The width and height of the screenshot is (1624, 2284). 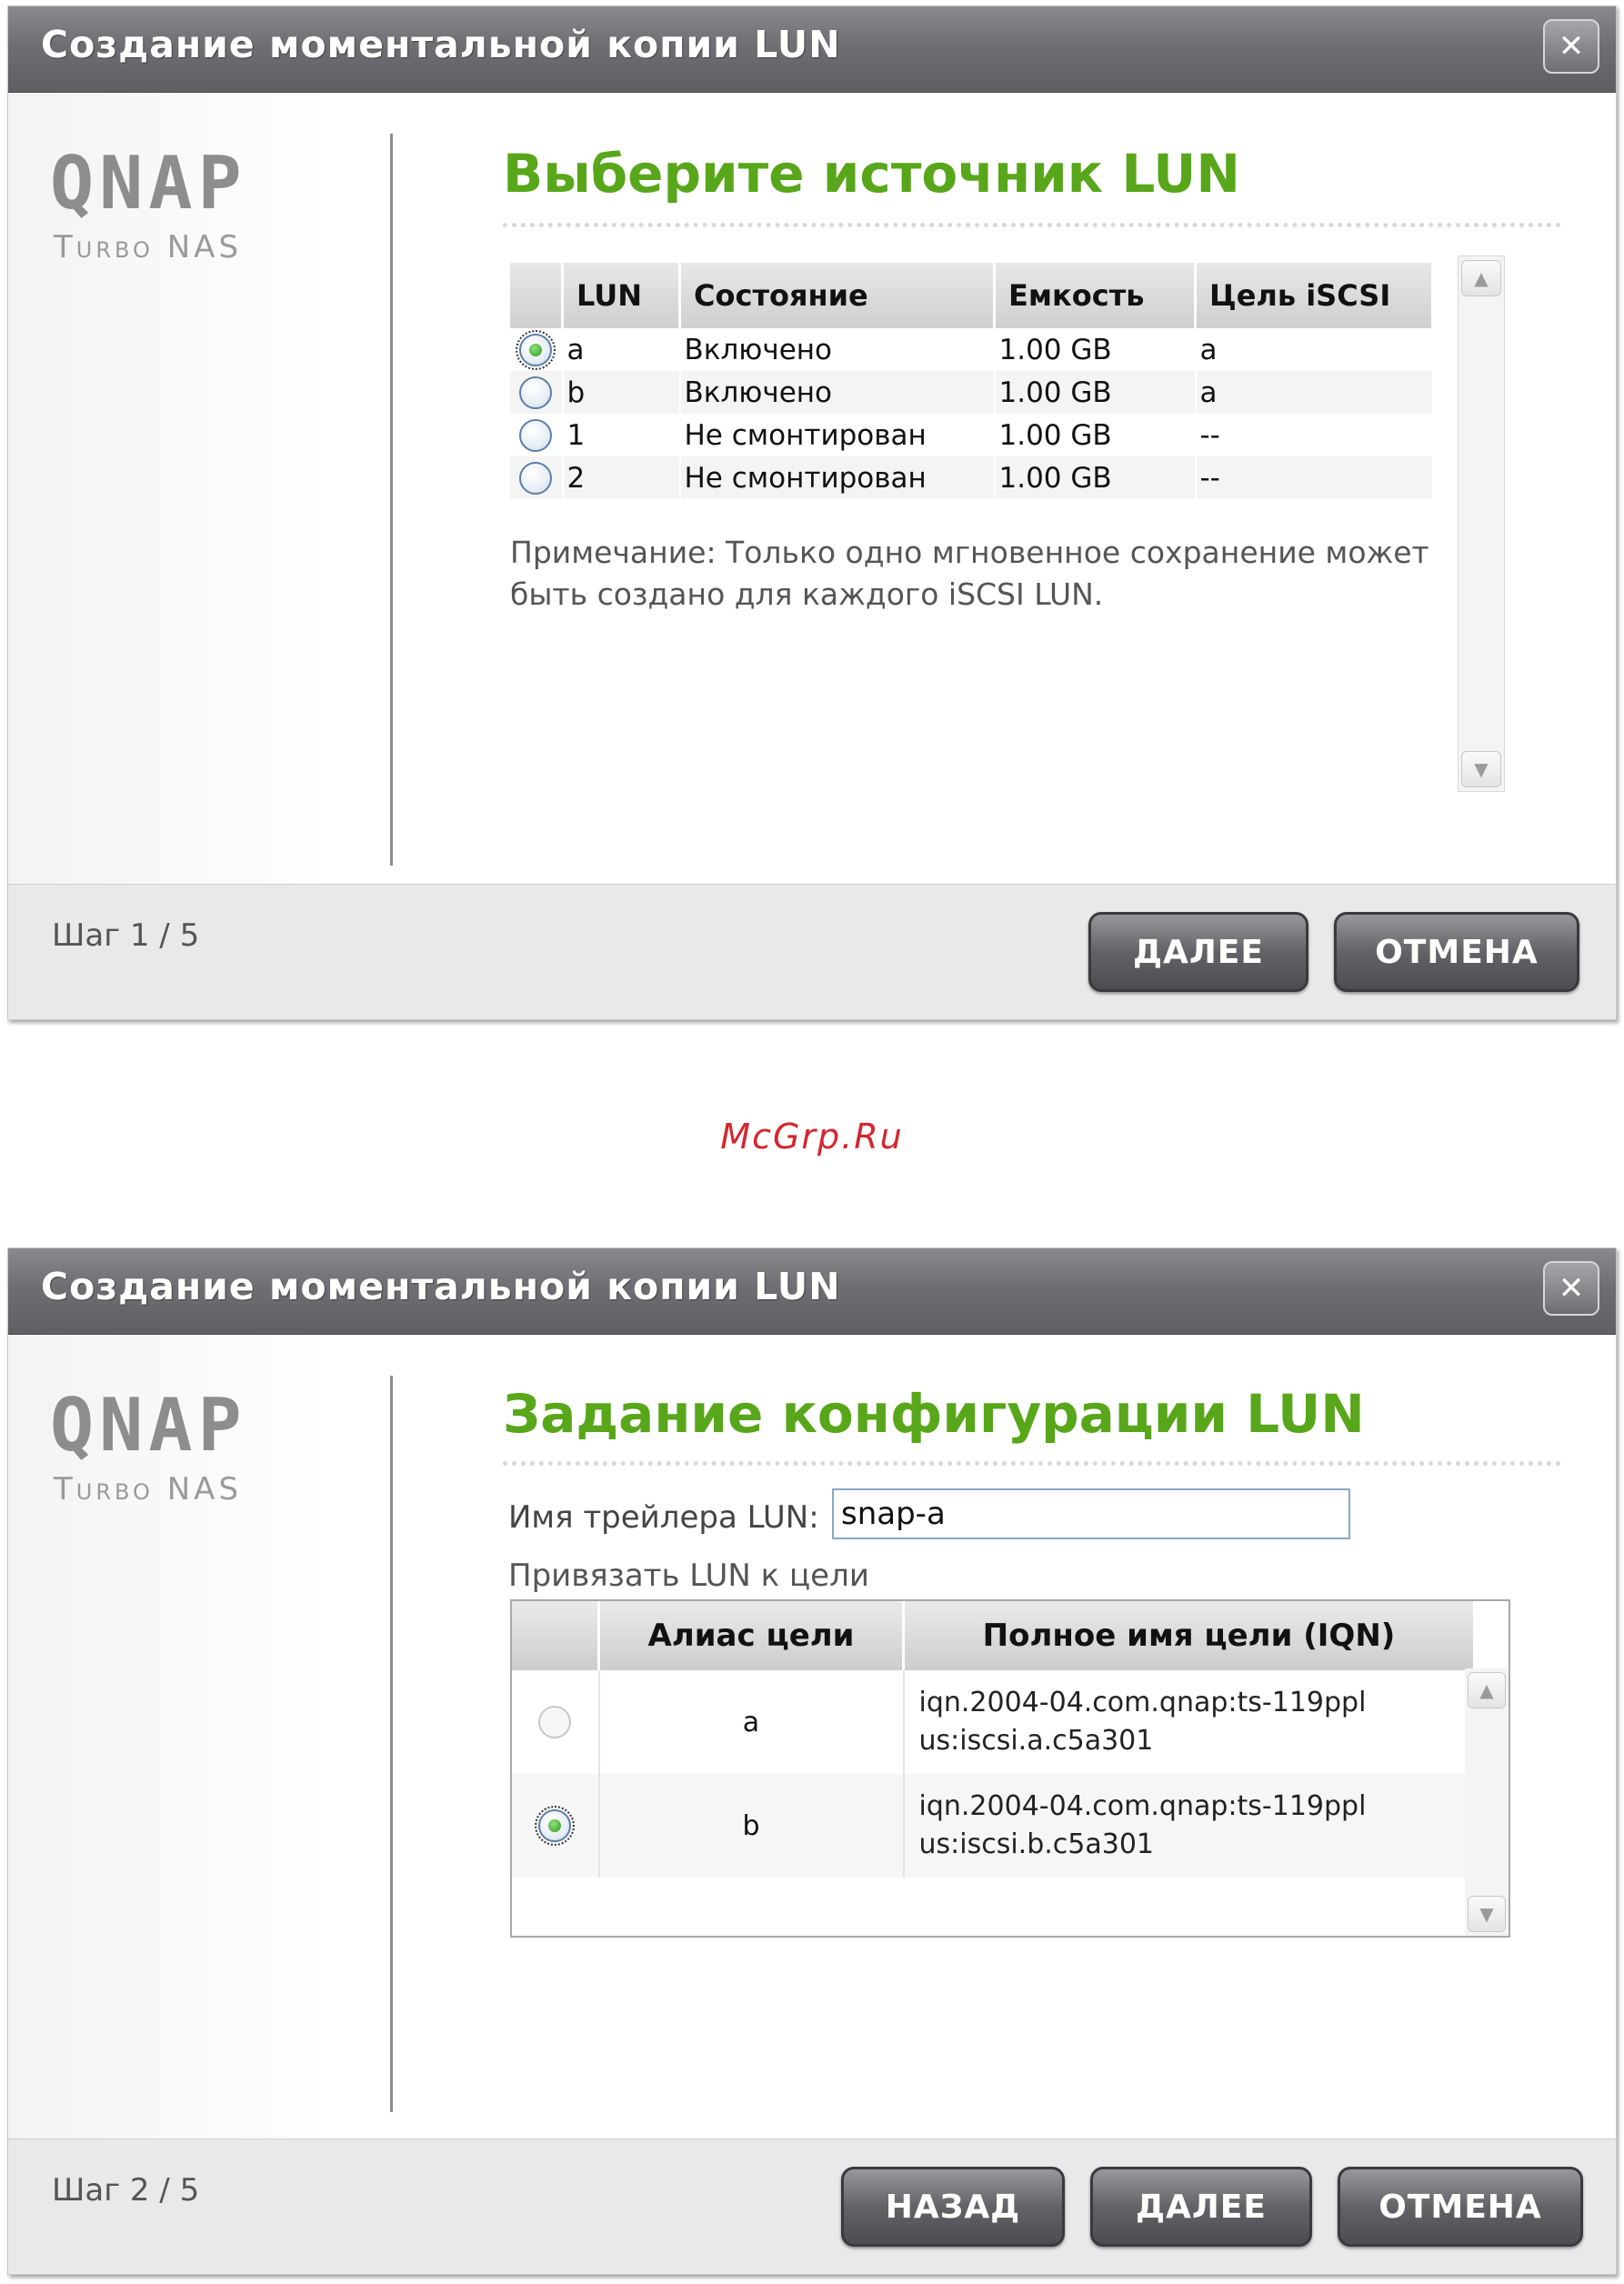 What do you see at coordinates (751, 1635) in the screenshot?
I see `column-header-alias: Алиас цели` at bounding box center [751, 1635].